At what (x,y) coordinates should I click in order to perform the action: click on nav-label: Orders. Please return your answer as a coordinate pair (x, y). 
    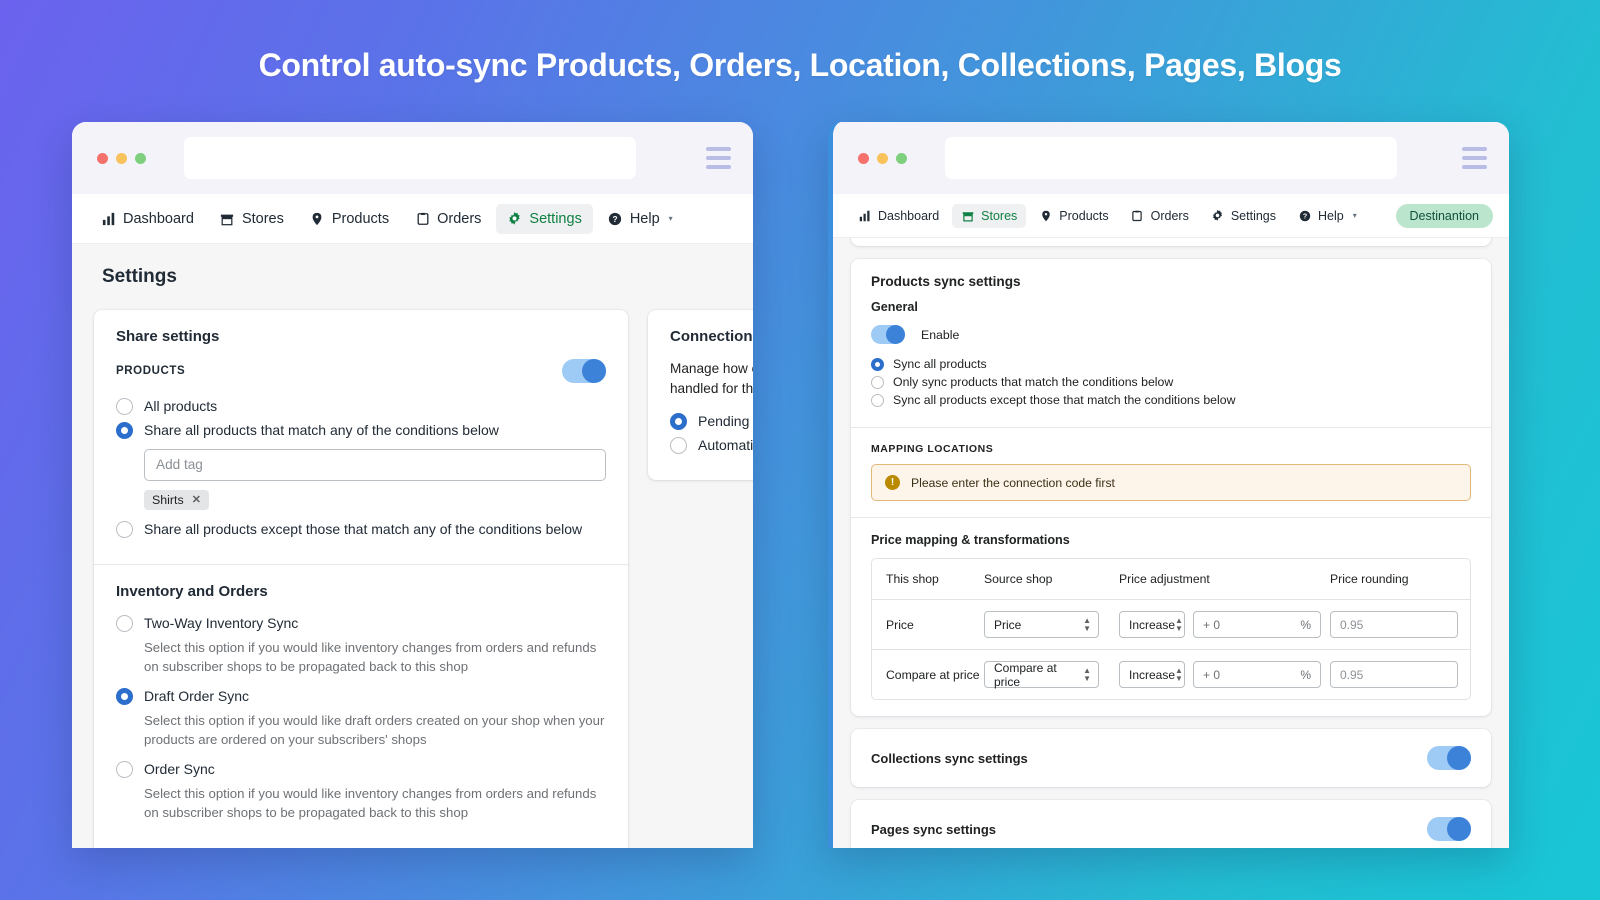
    Looking at the image, I should click on (1169, 215).